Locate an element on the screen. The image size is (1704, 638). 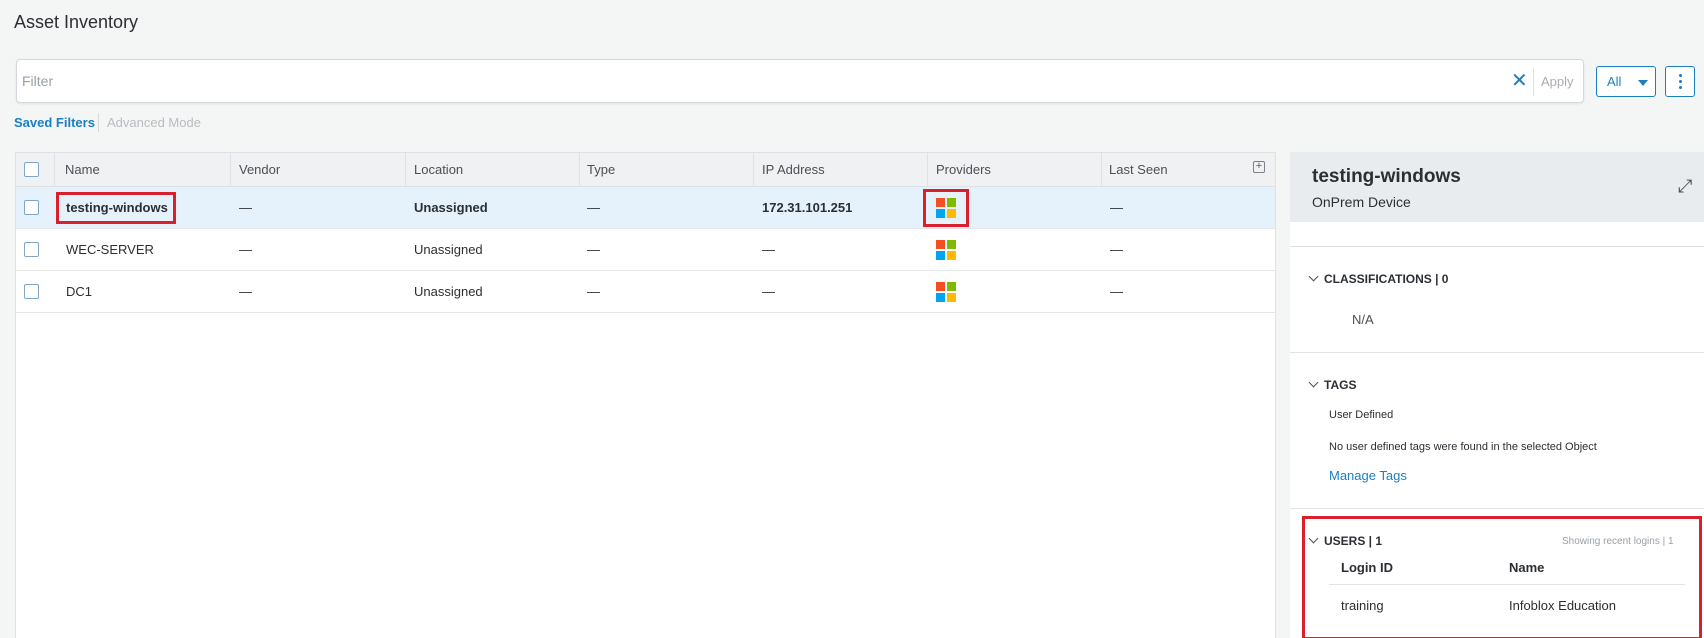
column-header-ip-address: IP Address is located at coordinates (793, 169).